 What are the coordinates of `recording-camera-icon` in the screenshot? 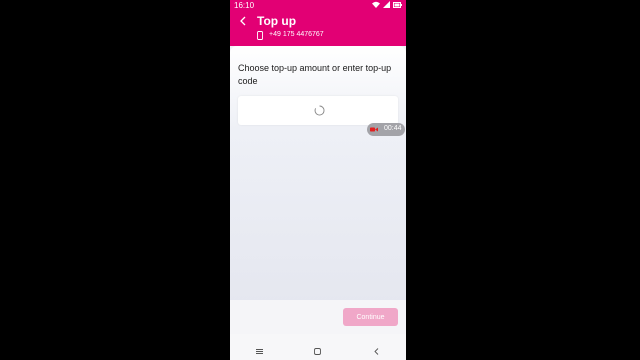 It's located at (374, 129).